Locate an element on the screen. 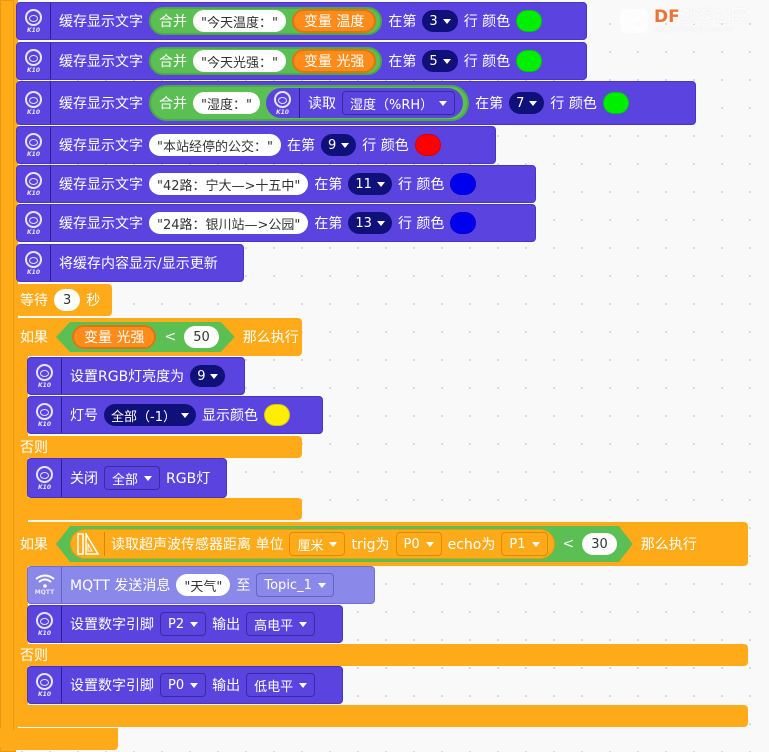 The height and width of the screenshot is (752, 769). lamp-off-dropdown: 全部 is located at coordinates (132, 478).